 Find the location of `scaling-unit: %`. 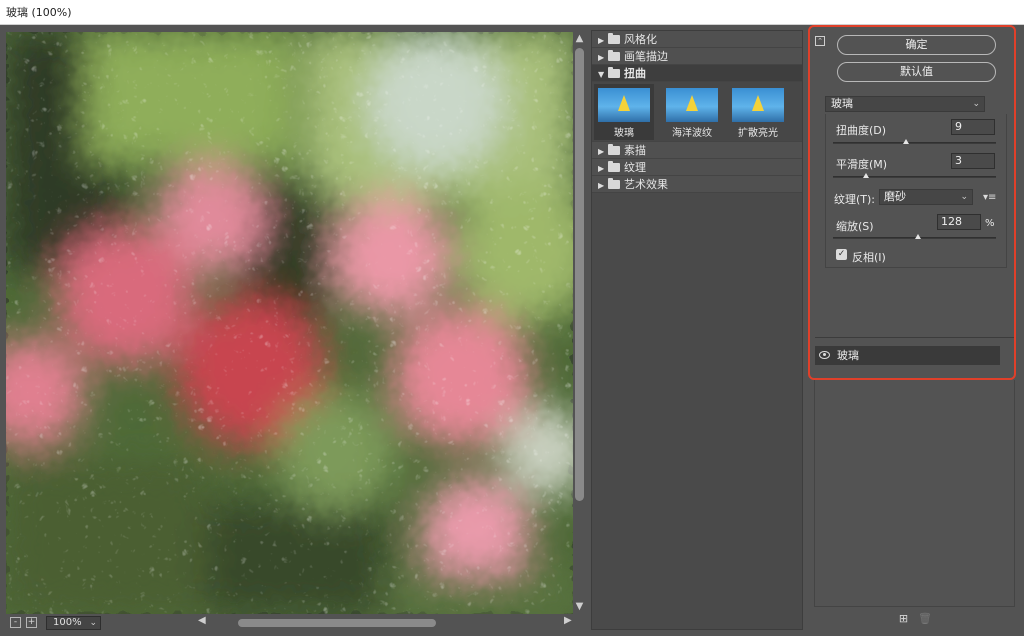

scaling-unit: % is located at coordinates (990, 223).